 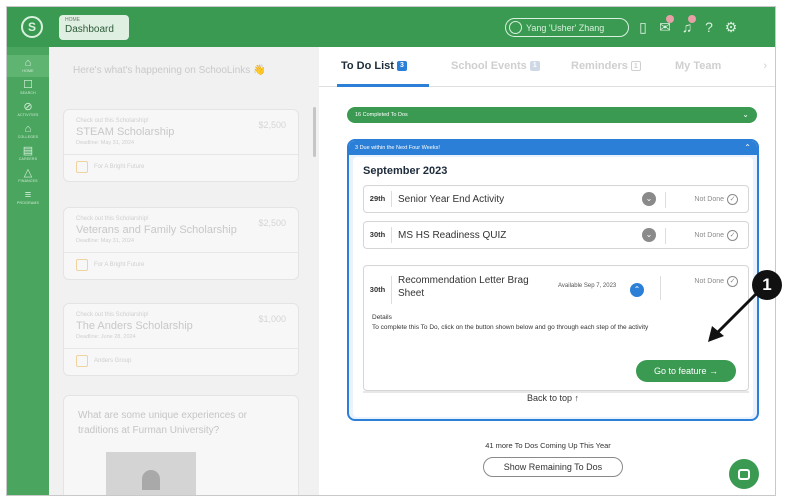 I want to click on finances-icon: △, so click(x=28, y=173).